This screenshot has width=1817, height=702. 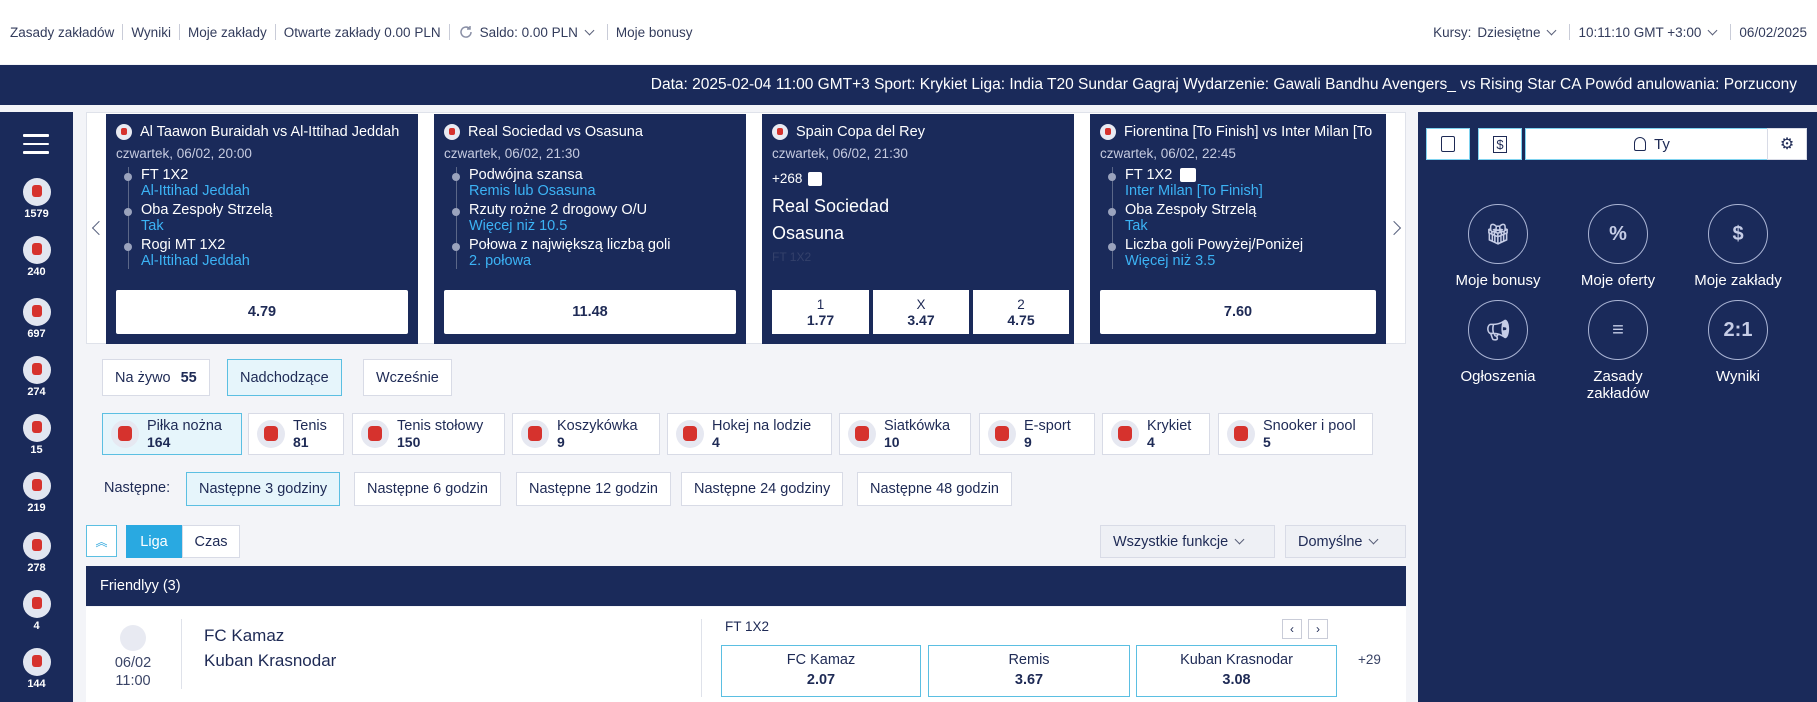 I want to click on menu-my-bets: $ Moje zakłady, so click(x=1738, y=246).